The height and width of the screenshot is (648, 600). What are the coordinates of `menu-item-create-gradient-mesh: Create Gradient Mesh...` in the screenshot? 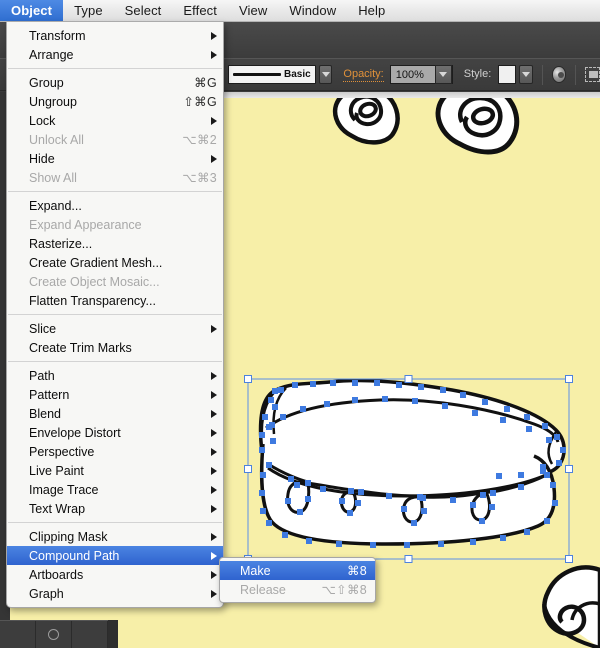 It's located at (115, 262).